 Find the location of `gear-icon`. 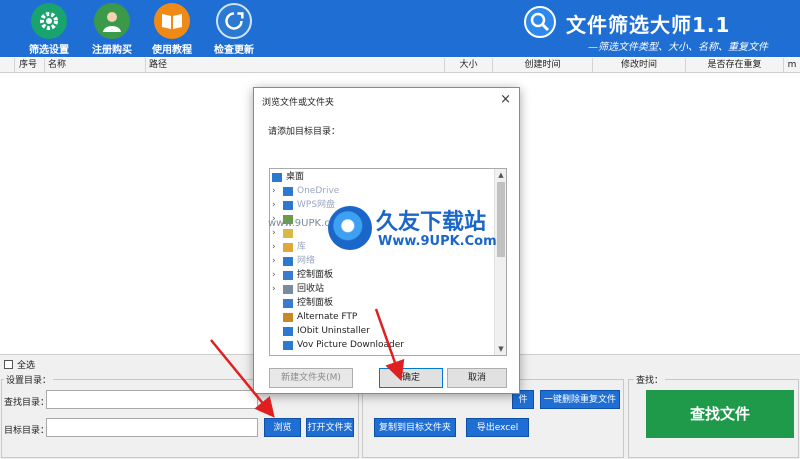

gear-icon is located at coordinates (49, 21).